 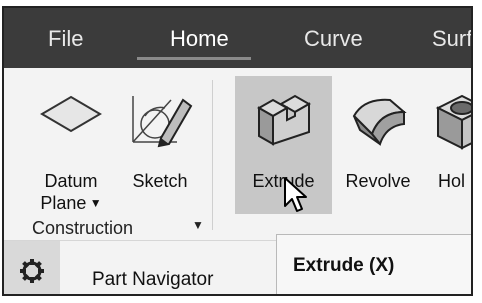 I want to click on datum-plane-label: Datum Plane ▼, so click(x=71, y=192).